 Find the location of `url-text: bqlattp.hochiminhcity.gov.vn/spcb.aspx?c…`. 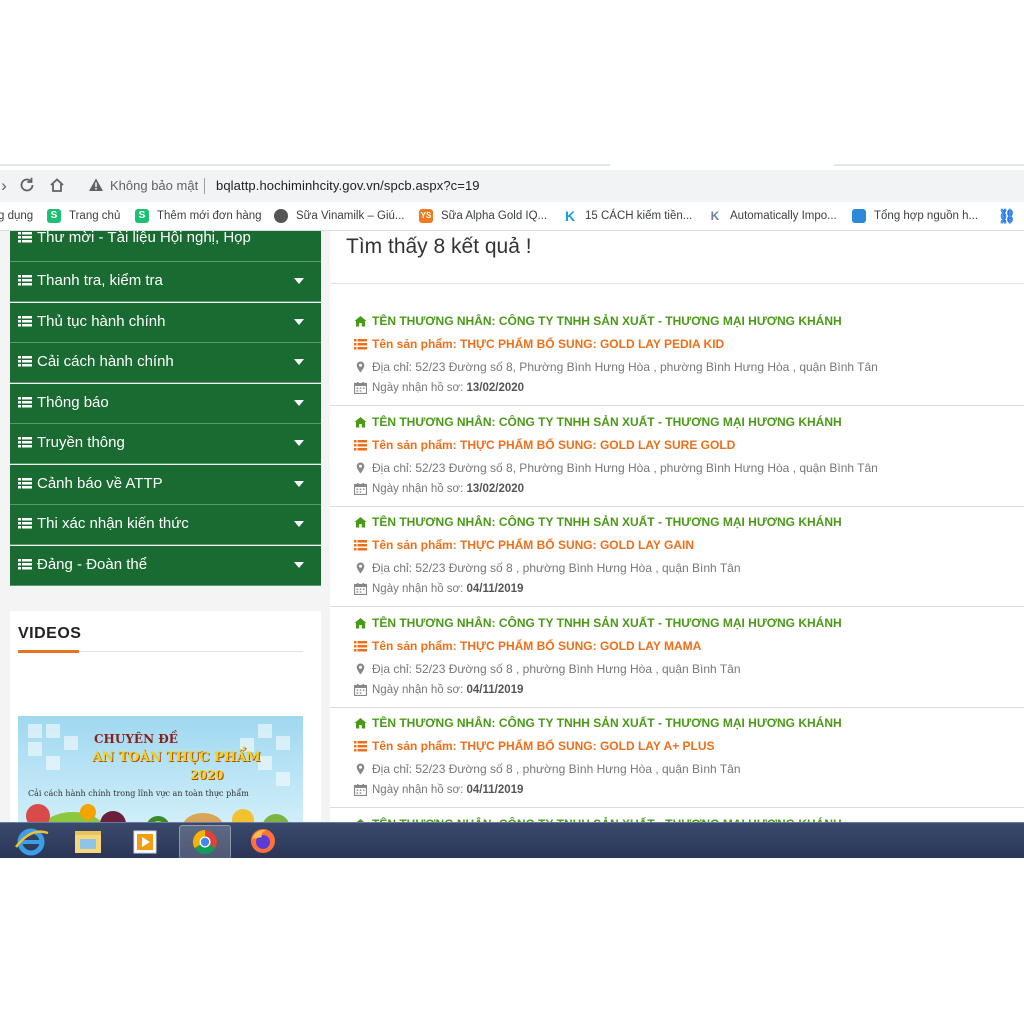

url-text: bqlattp.hochiminhcity.gov.vn/spcb.aspx?c… is located at coordinates (348, 185).